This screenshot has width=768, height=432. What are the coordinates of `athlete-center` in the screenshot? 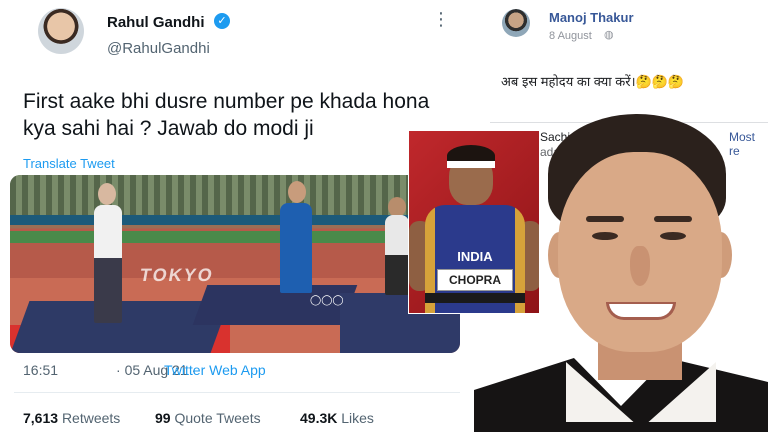 It's located at (296, 248).